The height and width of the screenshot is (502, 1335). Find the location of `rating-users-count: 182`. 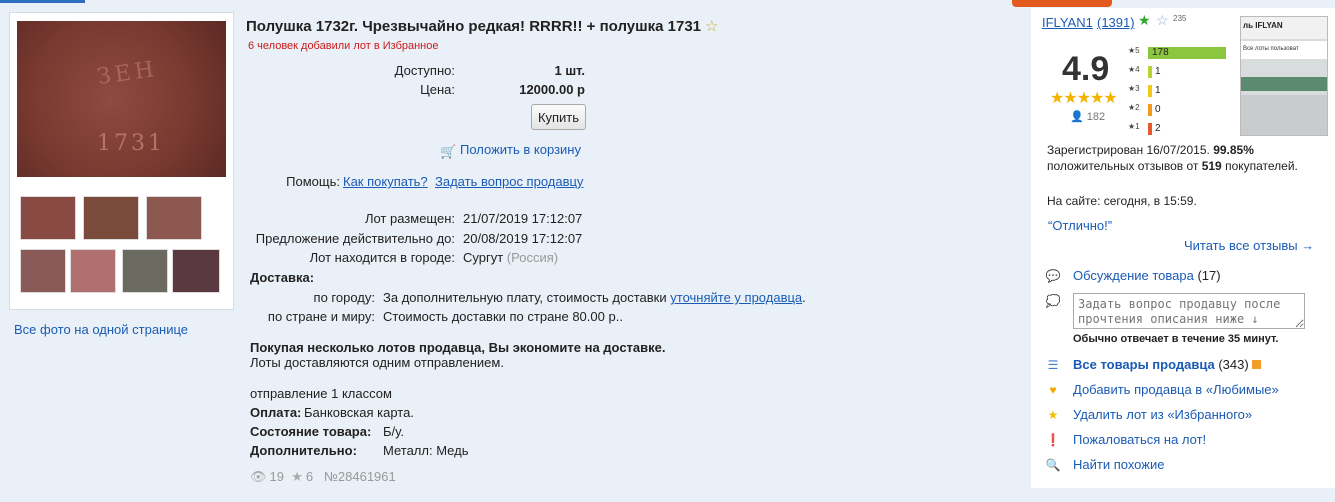

rating-users-count: 182 is located at coordinates (1096, 117).